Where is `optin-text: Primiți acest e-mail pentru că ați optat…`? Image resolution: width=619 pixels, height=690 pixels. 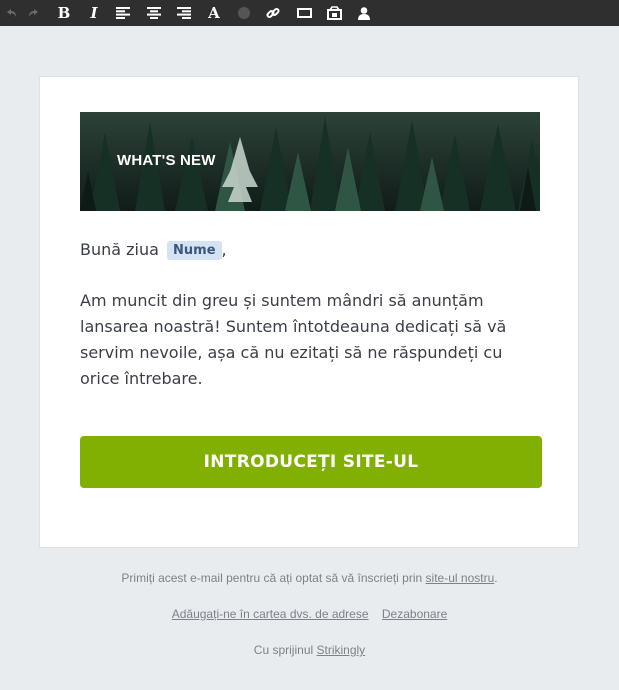 optin-text: Primiți acest e-mail pentru că ați optat… is located at coordinates (272, 578).